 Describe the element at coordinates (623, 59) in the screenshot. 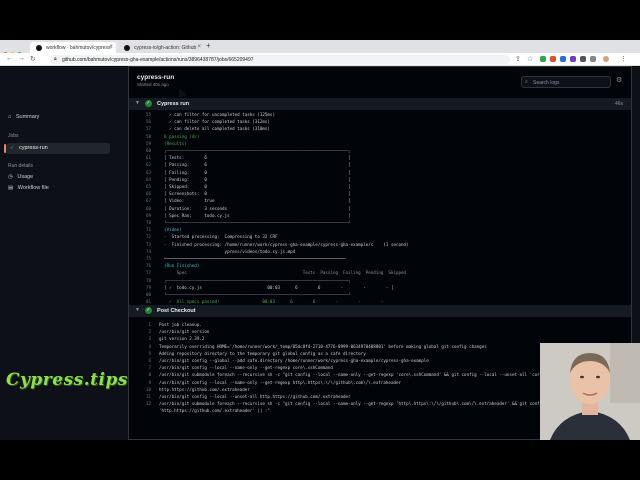

I see `menu-icon: ⋮` at that location.